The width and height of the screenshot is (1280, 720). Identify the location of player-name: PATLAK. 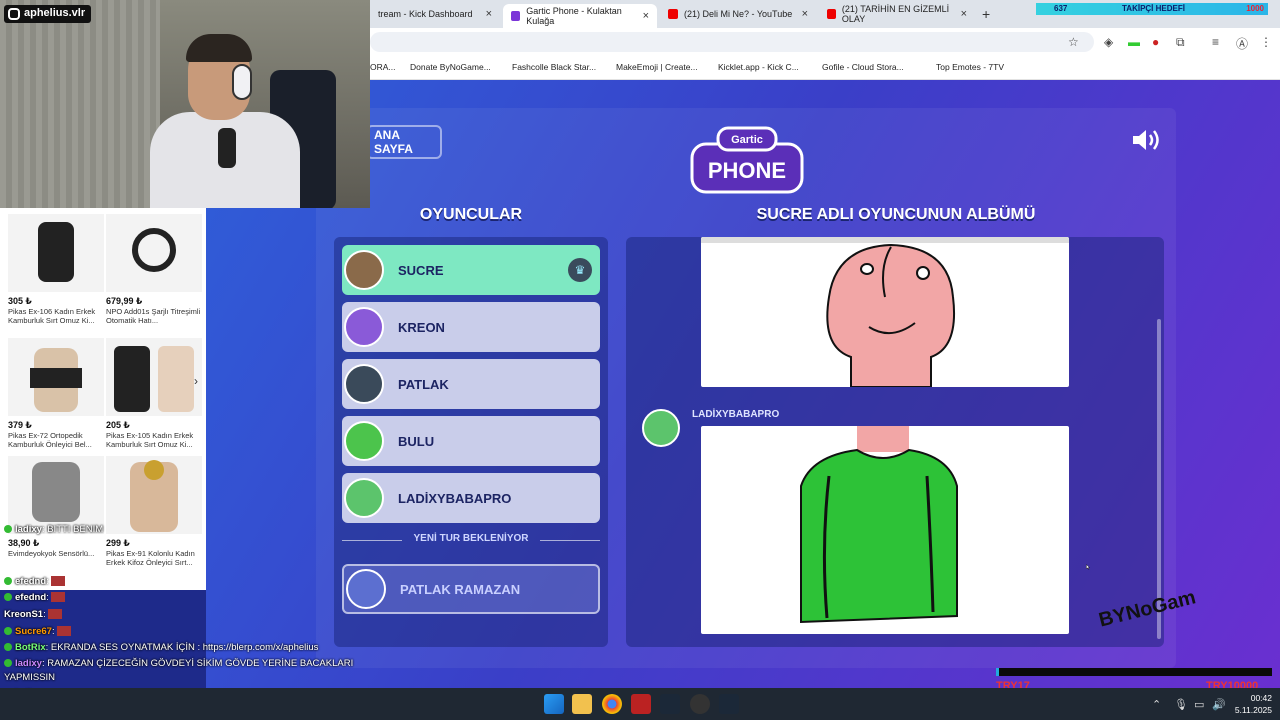
(423, 384).